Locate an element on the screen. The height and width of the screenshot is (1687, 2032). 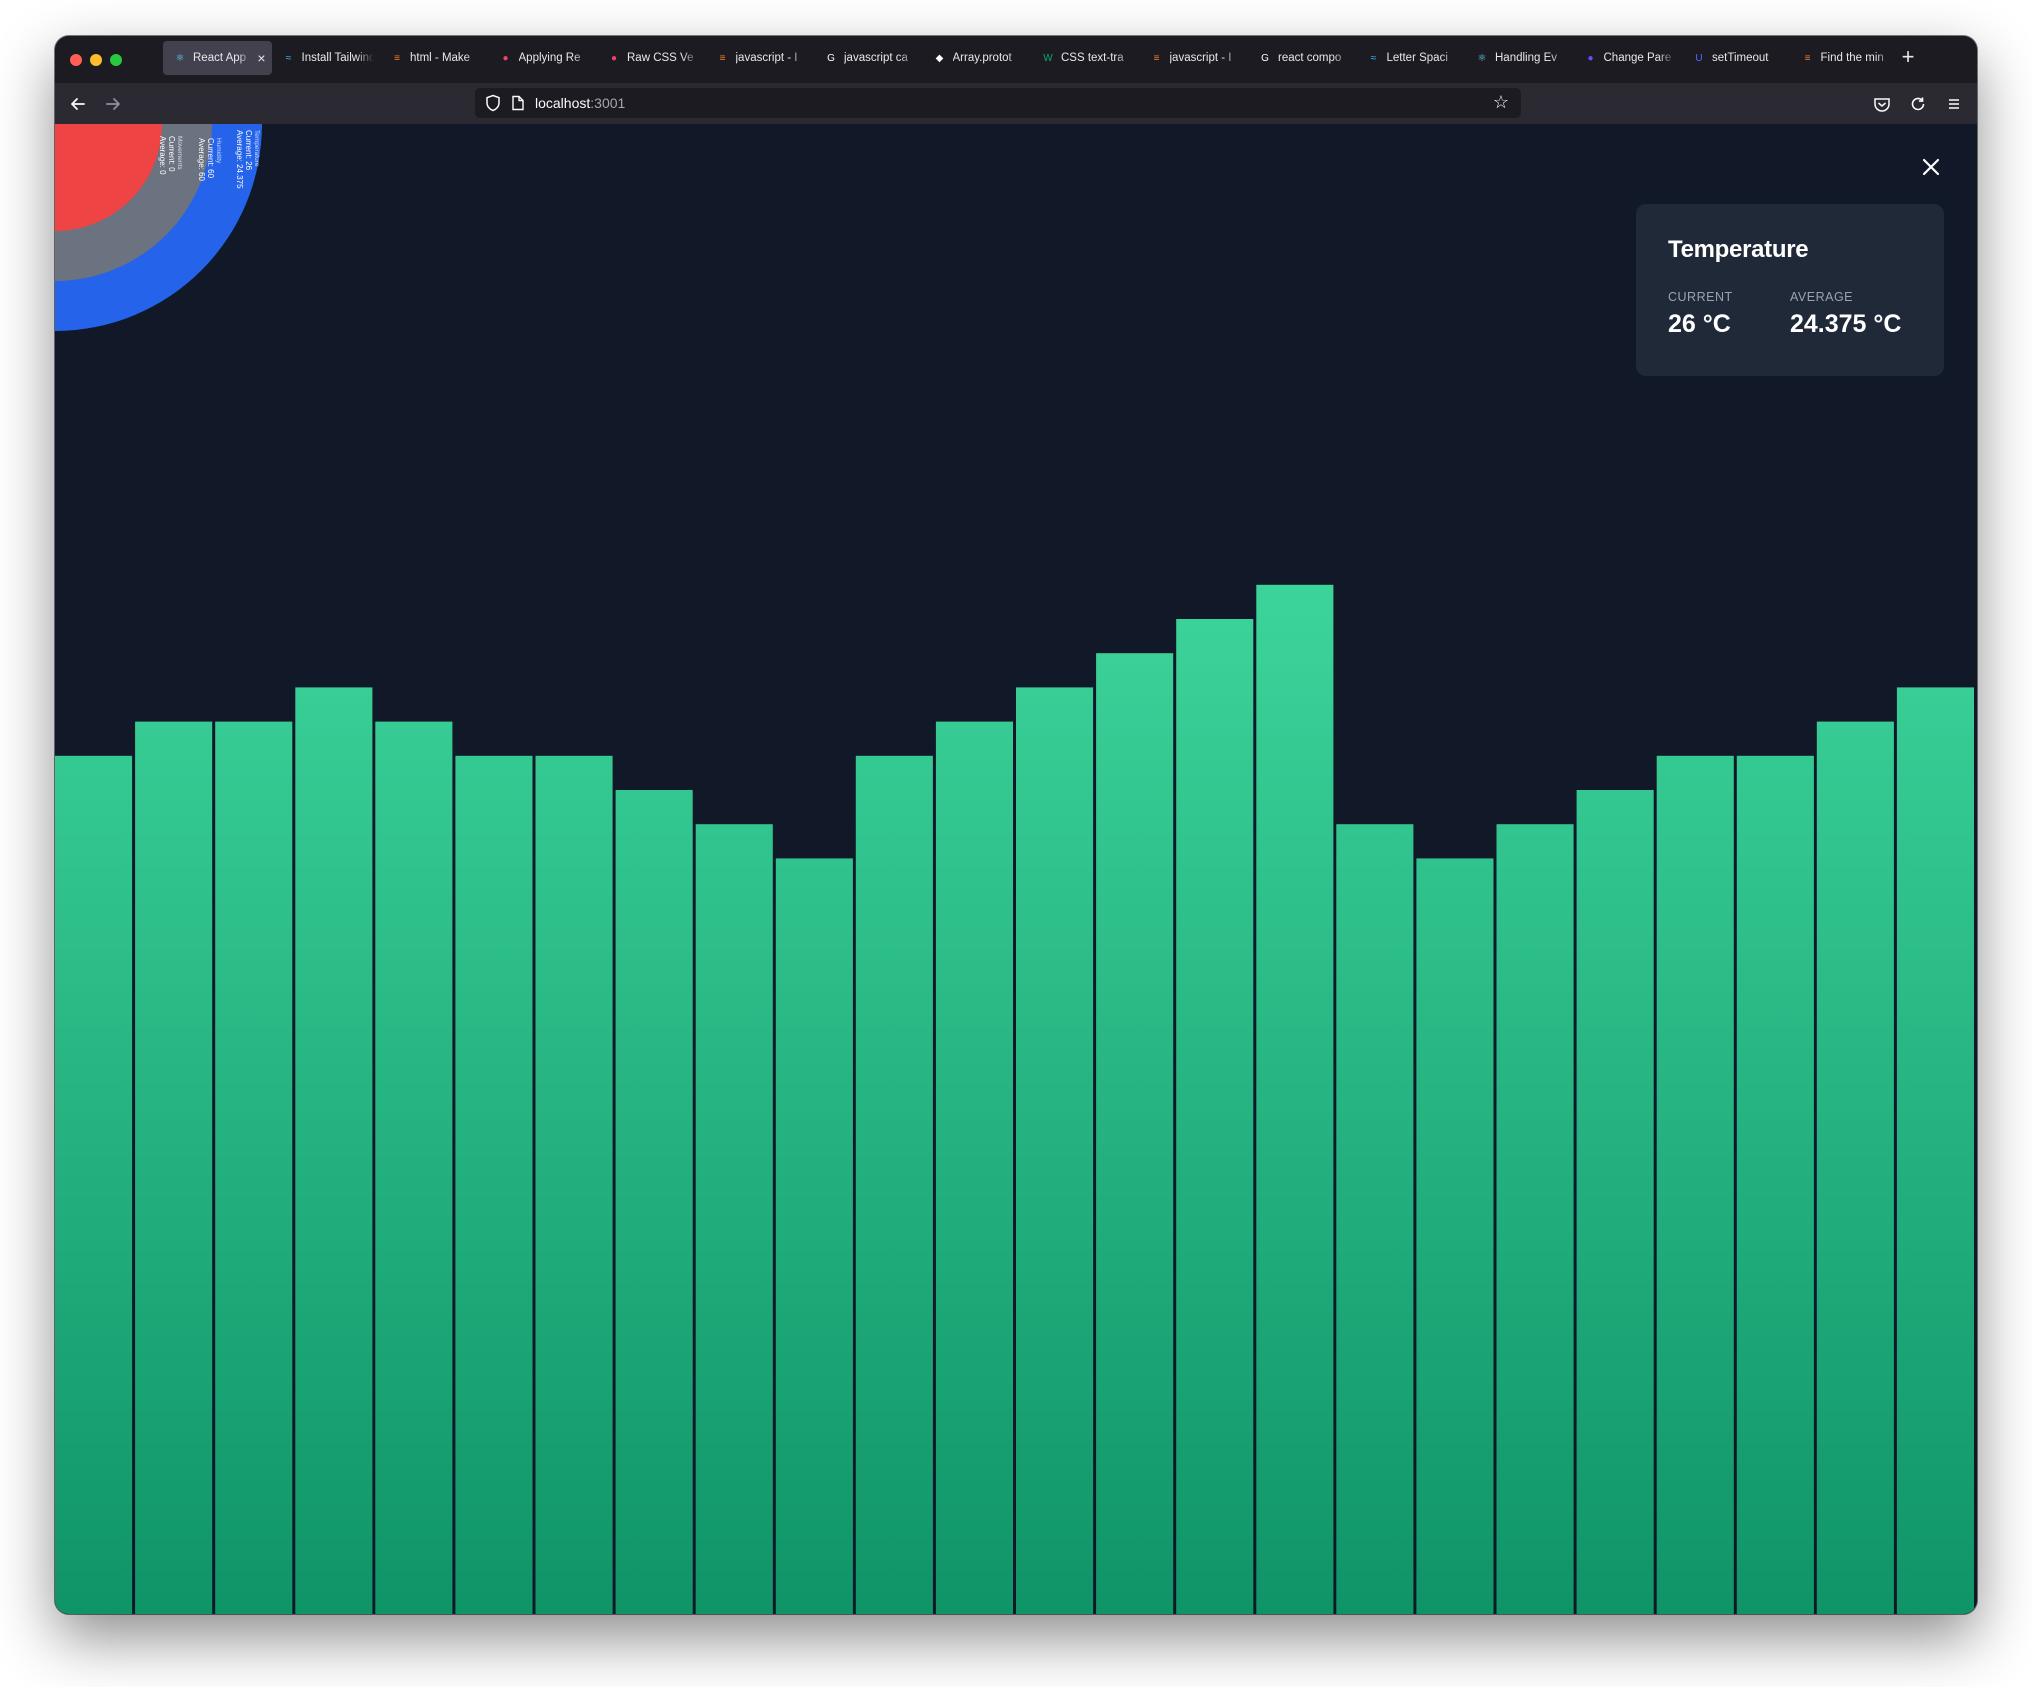
w3schools-icon: W is located at coordinates (1048, 58).